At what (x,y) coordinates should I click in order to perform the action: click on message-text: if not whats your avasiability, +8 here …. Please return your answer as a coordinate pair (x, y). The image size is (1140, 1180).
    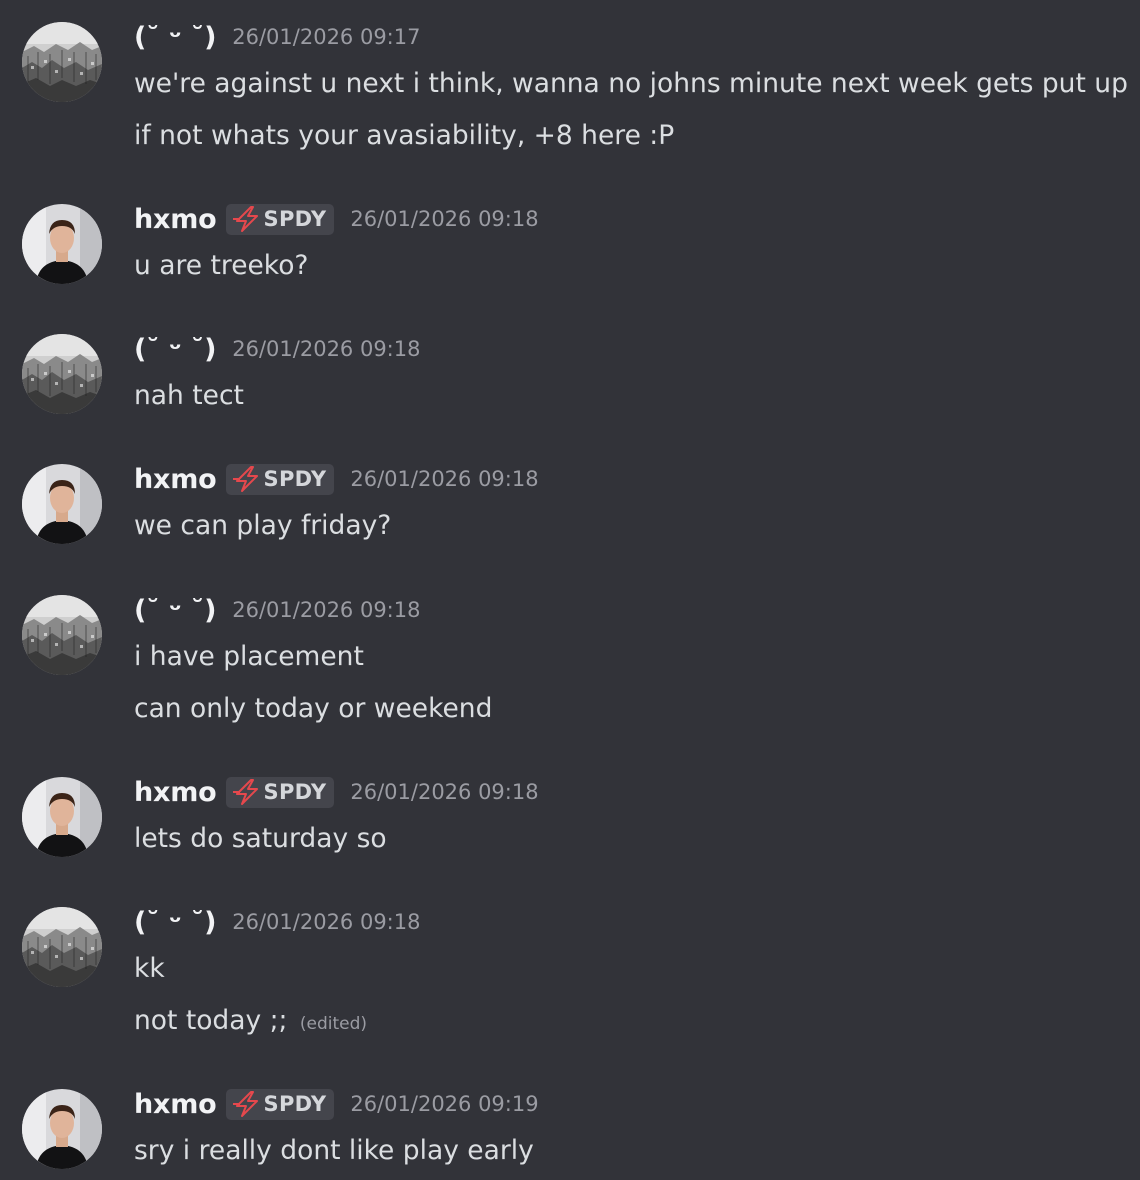
    Looking at the image, I should click on (404, 135).